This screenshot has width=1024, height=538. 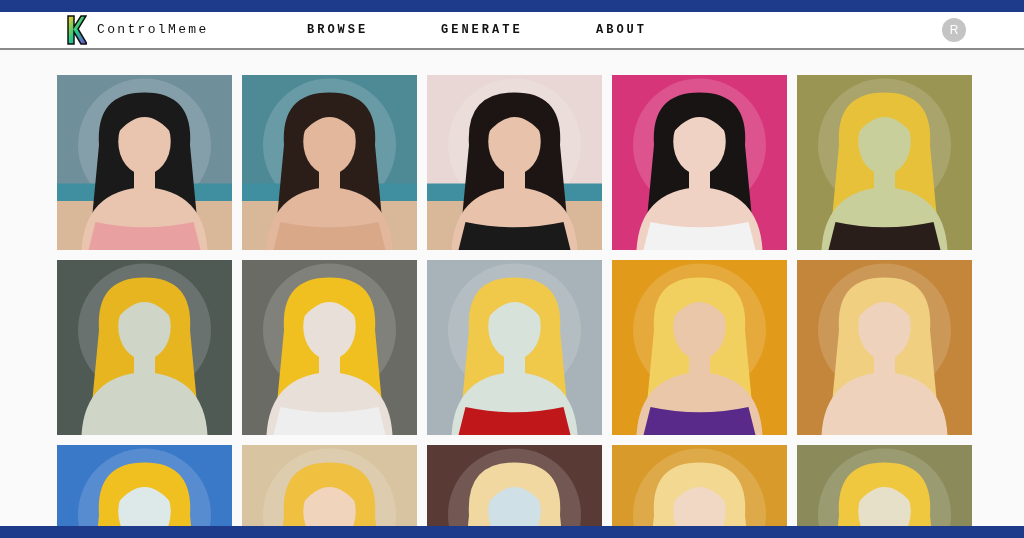 I want to click on nav-link: ABOUT, so click(x=636, y=30).